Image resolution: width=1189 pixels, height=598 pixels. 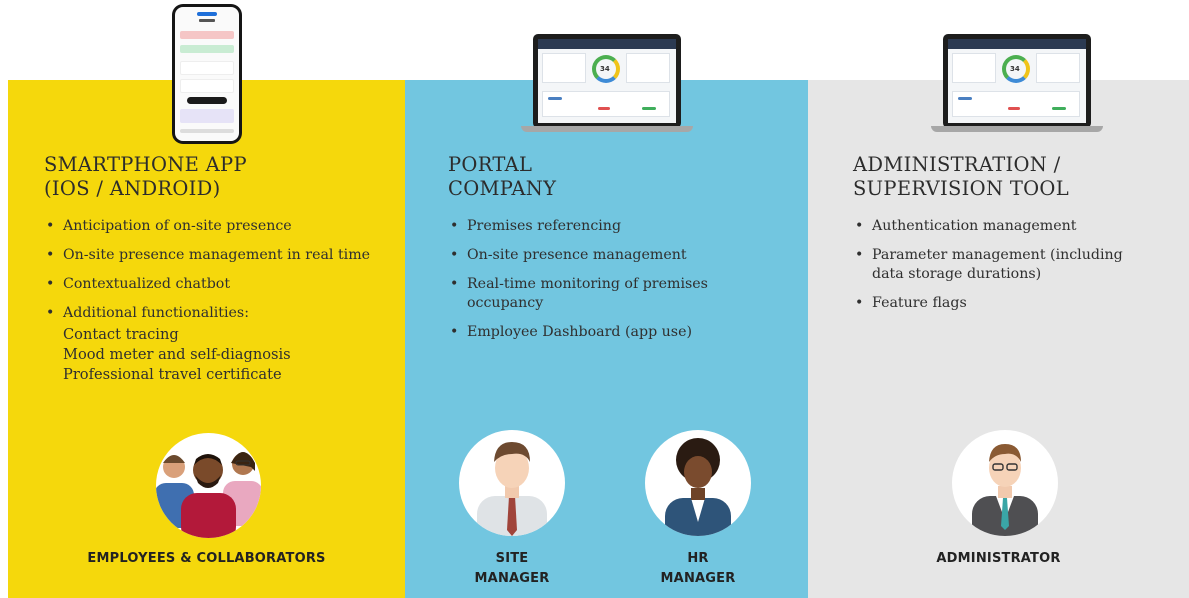 What do you see at coordinates (620, 255) in the screenshot?
I see `portal-feature-item: On-site presence management` at bounding box center [620, 255].